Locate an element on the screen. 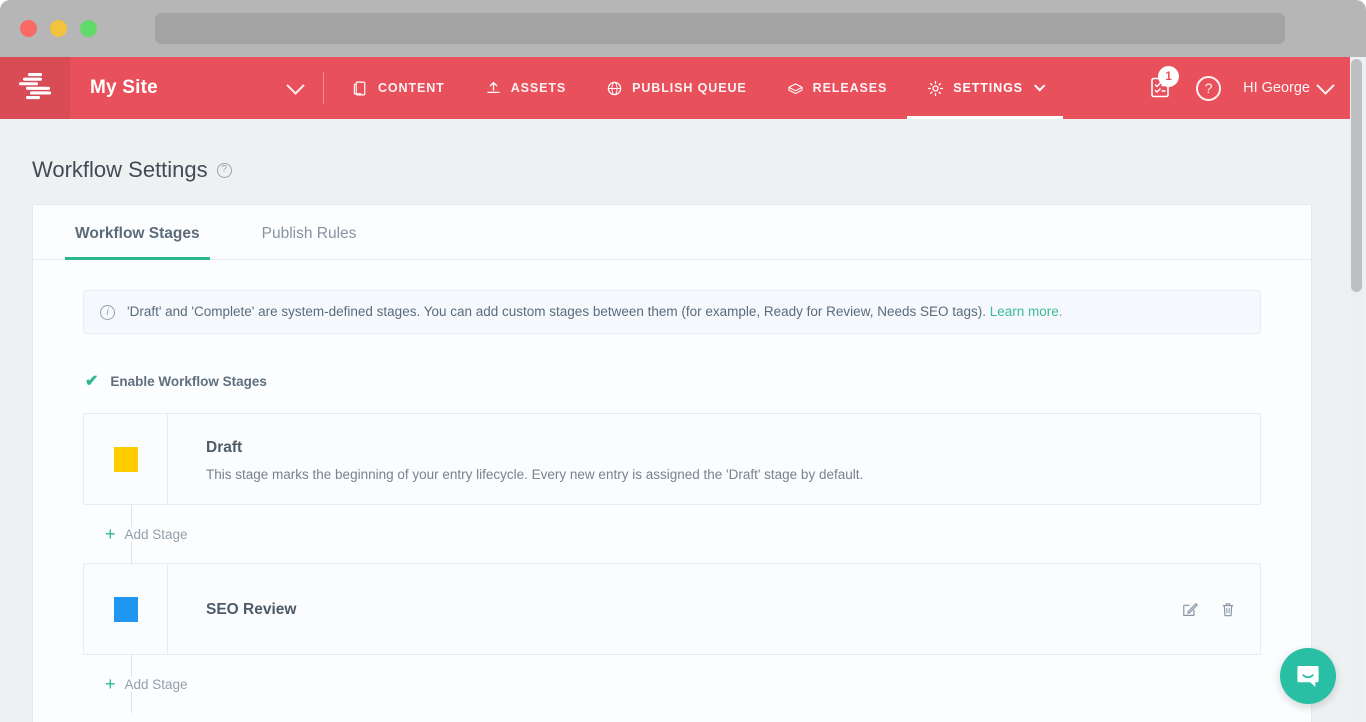  checklist-notifications-button: 1 is located at coordinates (1164, 83).